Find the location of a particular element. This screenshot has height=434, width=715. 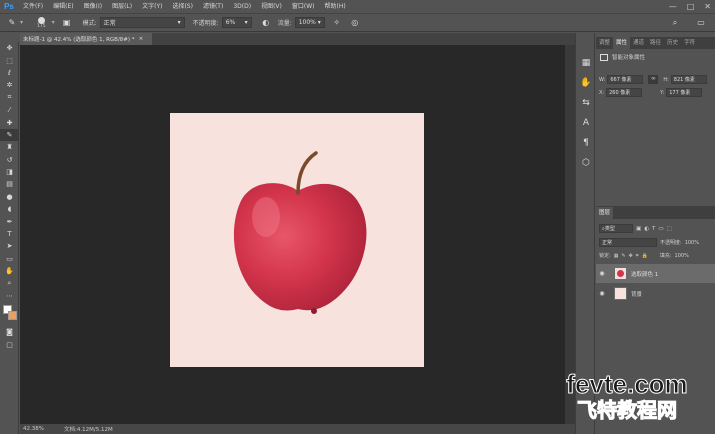

rectangle-tool-icon: ▭ is located at coordinates (9, 259).